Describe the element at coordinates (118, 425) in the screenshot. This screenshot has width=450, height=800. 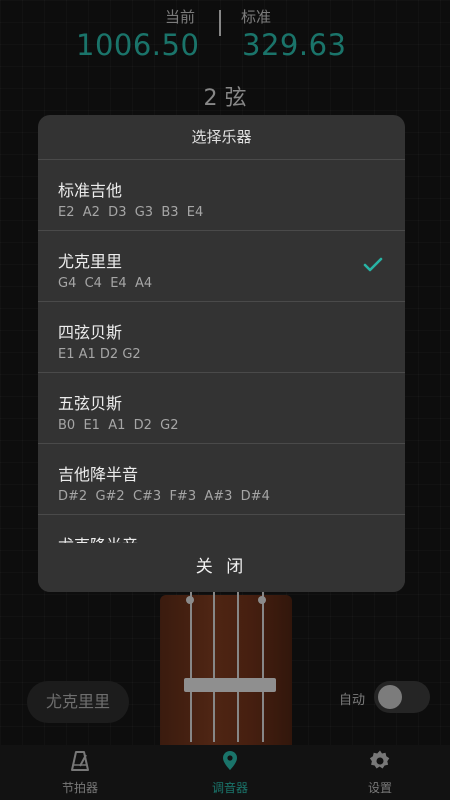
I see `instrument-notes: B0 E1 A1 D2 G2` at that location.